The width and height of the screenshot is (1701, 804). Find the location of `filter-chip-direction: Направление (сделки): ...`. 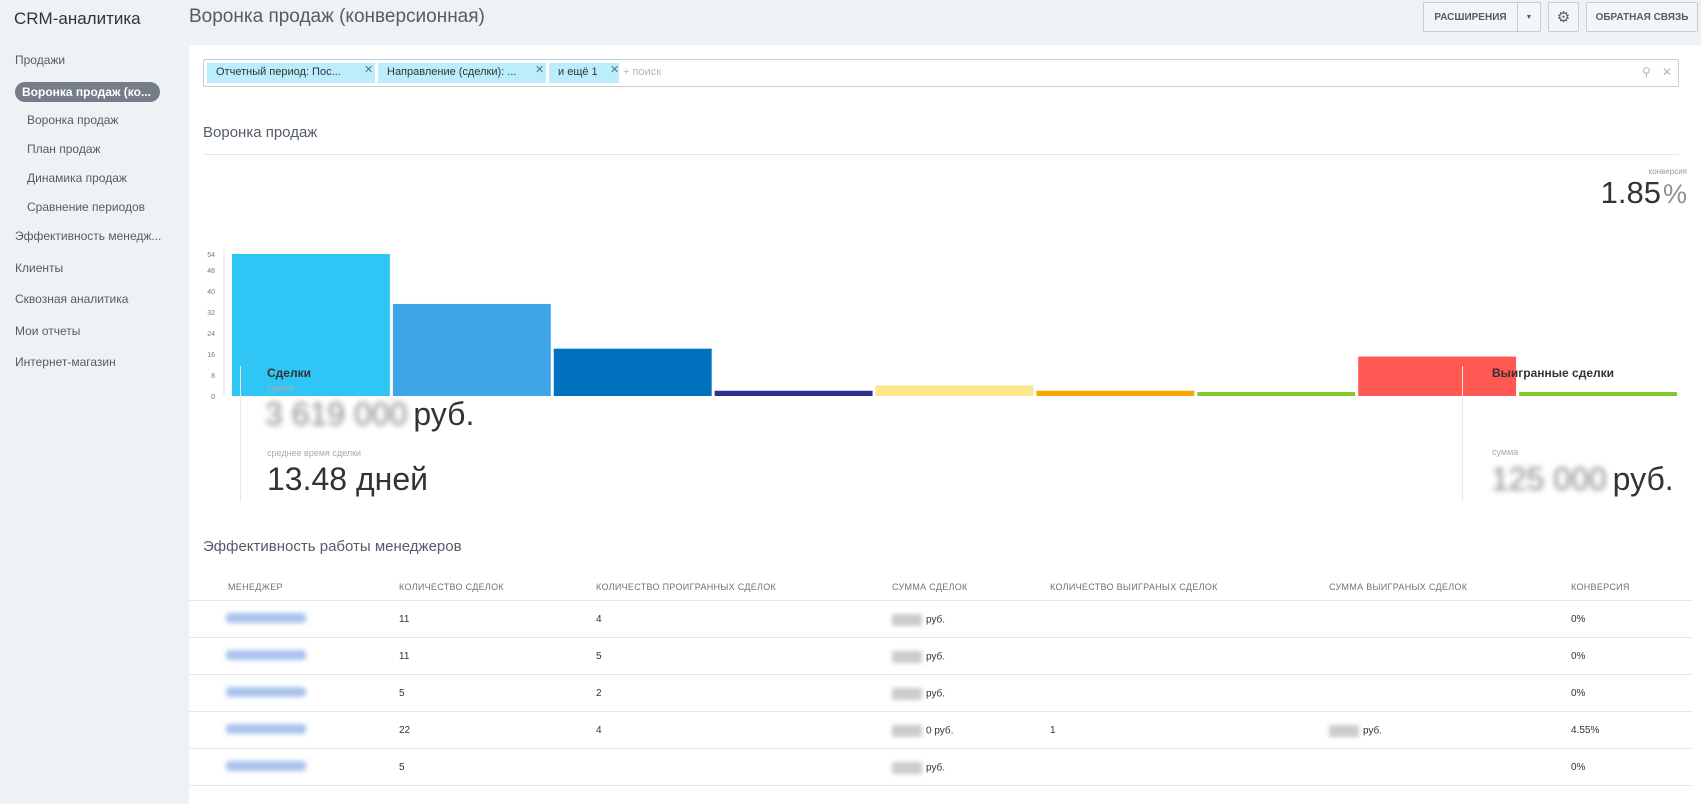

filter-chip-direction: Направление (сделки): ... is located at coordinates (462, 73).